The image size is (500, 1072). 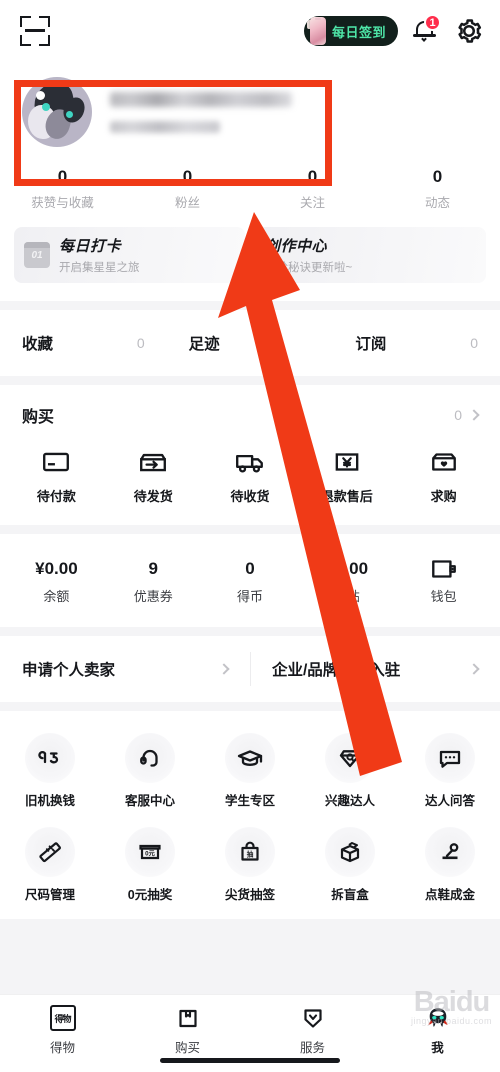 I want to click on service-label: 尖货抽签, so click(x=249, y=895).